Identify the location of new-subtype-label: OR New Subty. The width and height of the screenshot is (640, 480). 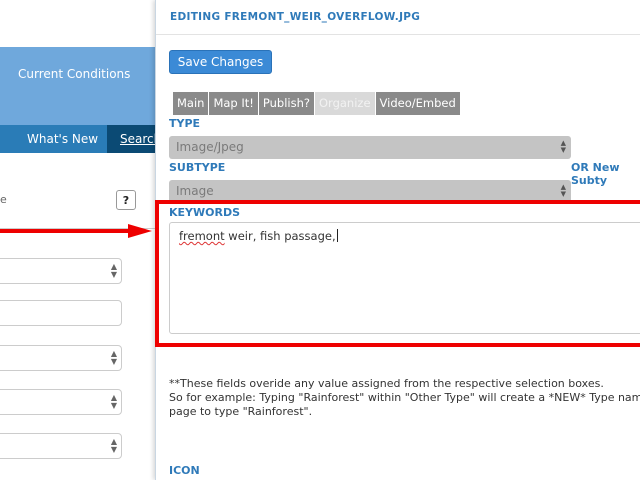
(595, 174).